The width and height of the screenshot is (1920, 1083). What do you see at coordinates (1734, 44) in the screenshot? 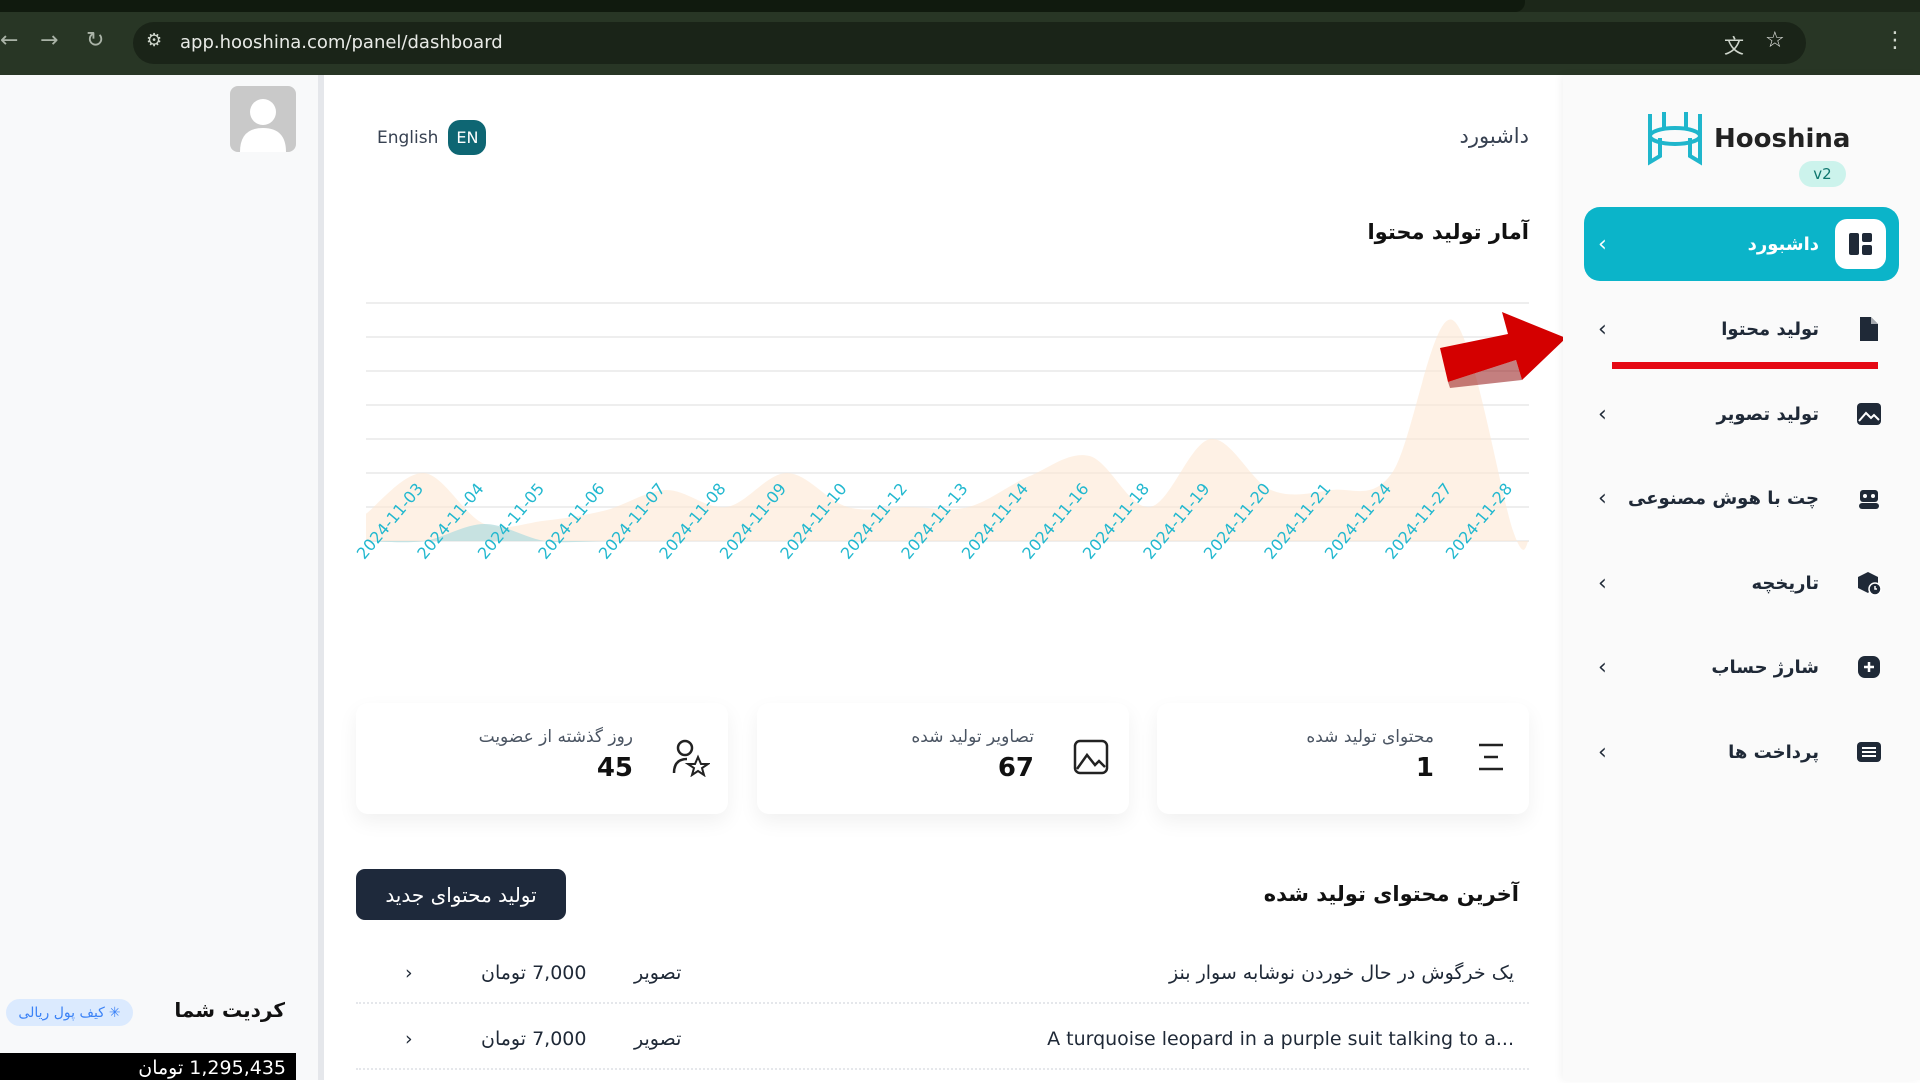
I see `translate-icon: 文` at bounding box center [1734, 44].